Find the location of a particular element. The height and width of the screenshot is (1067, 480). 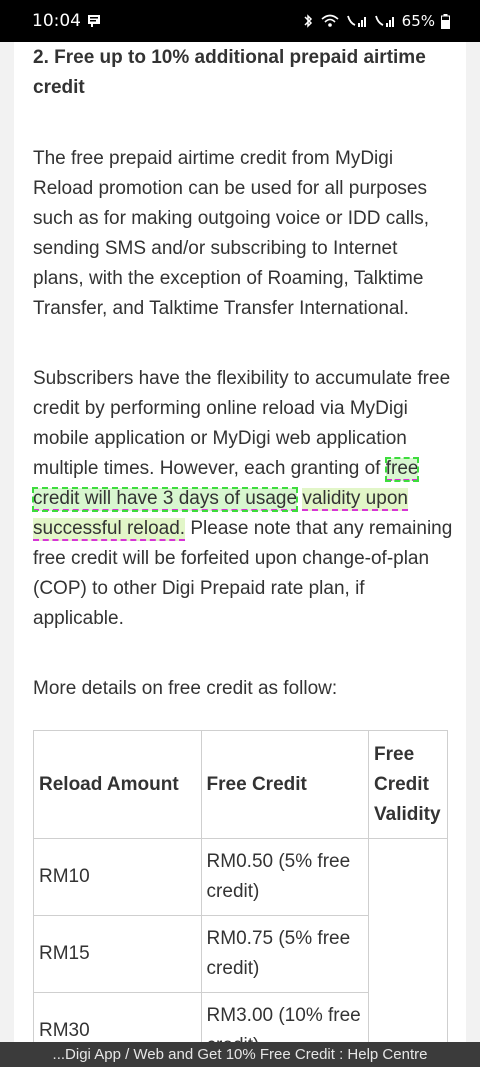

cell-free-credit: RM0.75 (5% free credit) is located at coordinates (285, 954).